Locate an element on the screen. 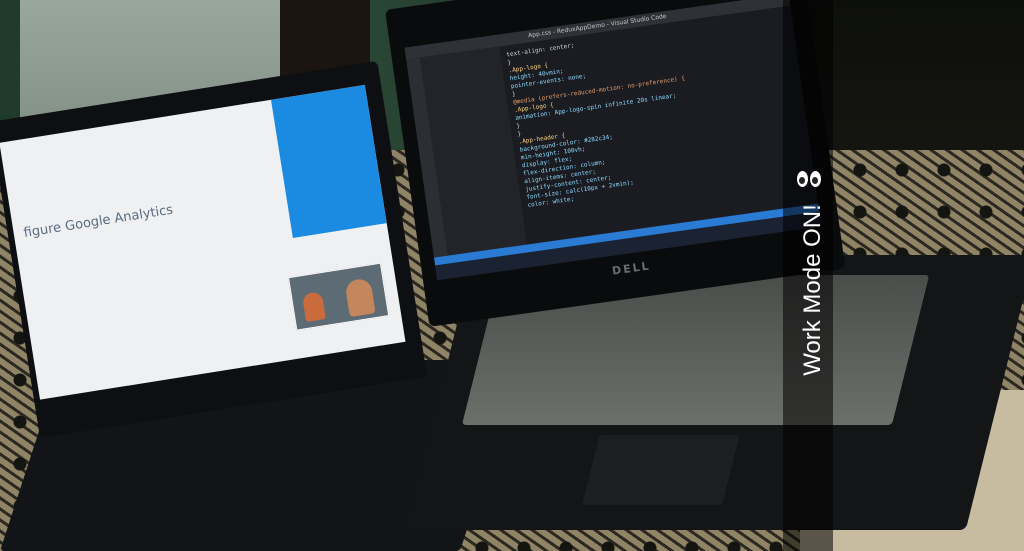 This screenshot has width=1024, height=551. video-person-left is located at coordinates (313, 307).